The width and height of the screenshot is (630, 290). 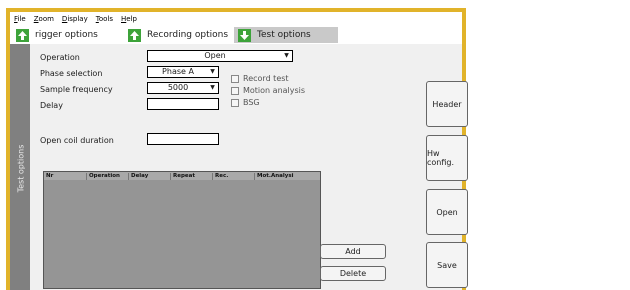 I want to click on menu-file: File, so click(x=20, y=19).